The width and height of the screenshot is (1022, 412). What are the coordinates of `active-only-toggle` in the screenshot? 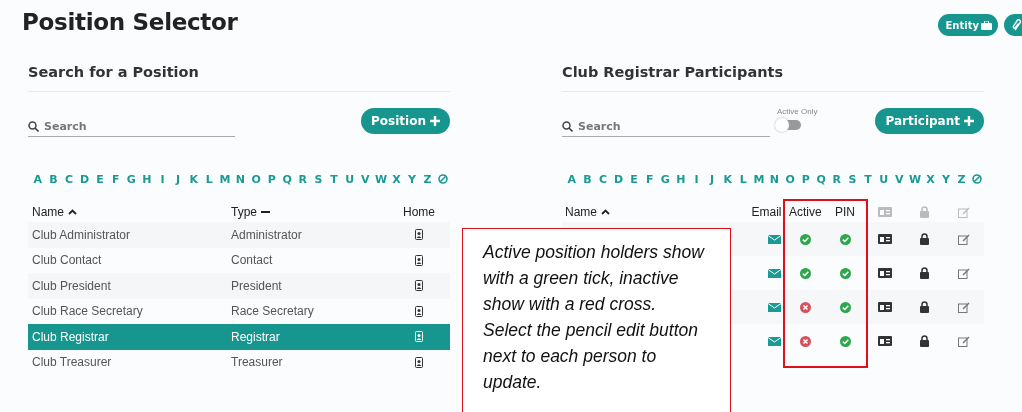 It's located at (789, 124).